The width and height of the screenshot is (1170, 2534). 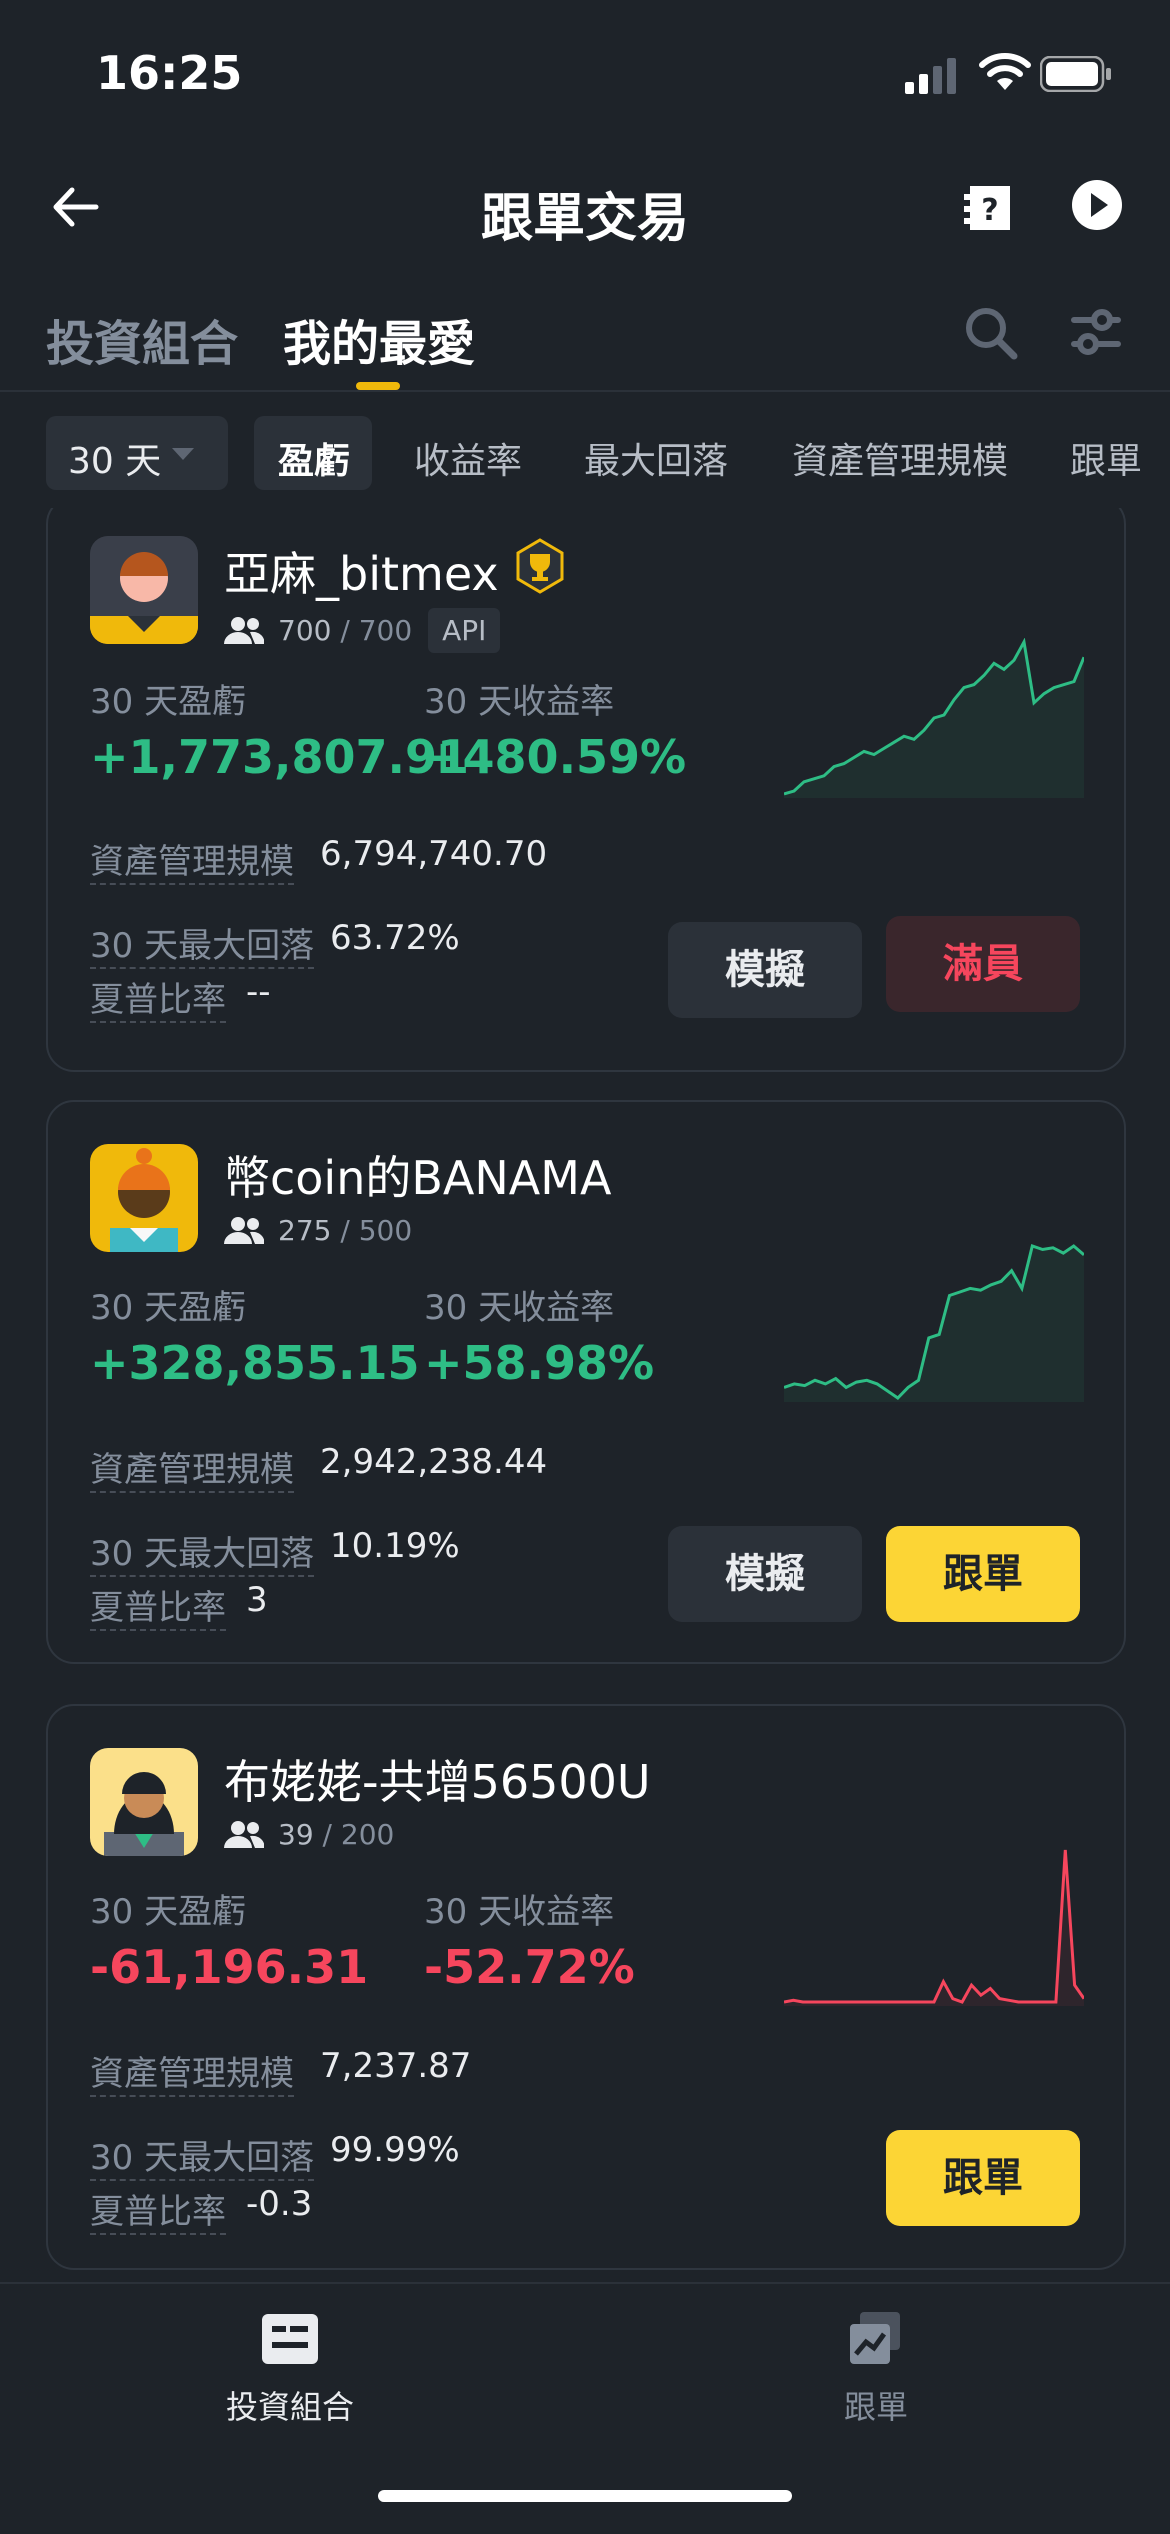 What do you see at coordinates (434, 1462) in the screenshot?
I see `aum-value: 2,942,238.44` at bounding box center [434, 1462].